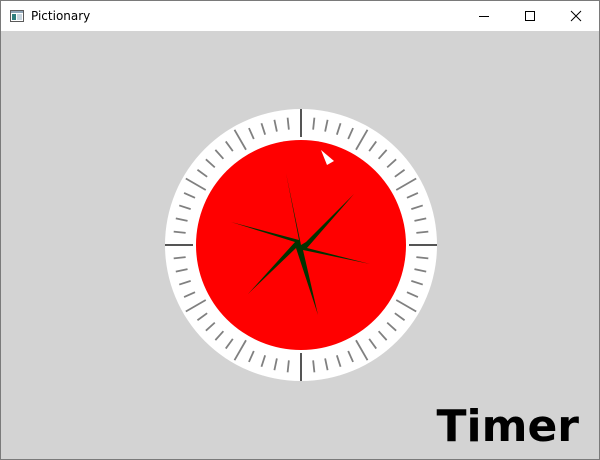  I want to click on app-window-icon, so click(17, 16).